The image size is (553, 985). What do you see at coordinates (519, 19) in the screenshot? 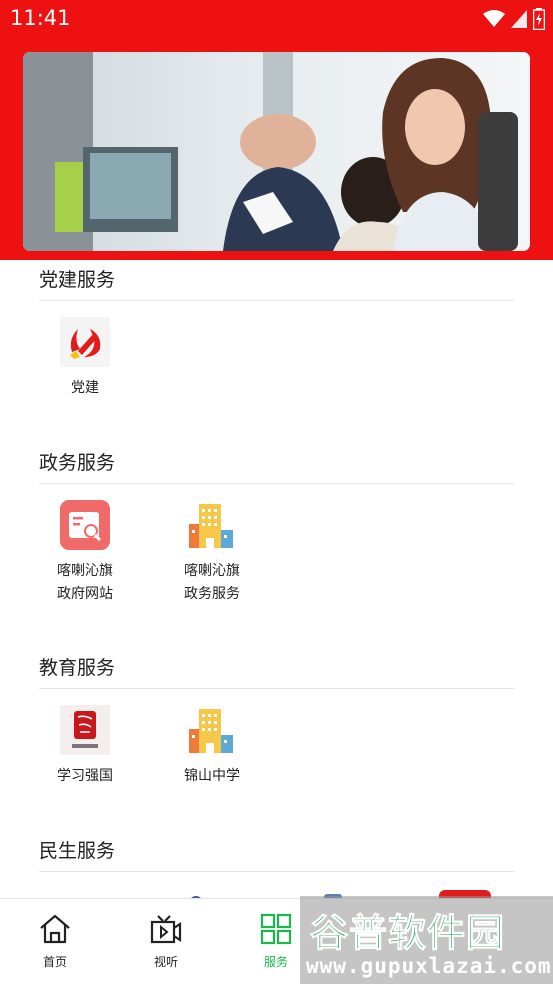
I see `signal-icon` at bounding box center [519, 19].